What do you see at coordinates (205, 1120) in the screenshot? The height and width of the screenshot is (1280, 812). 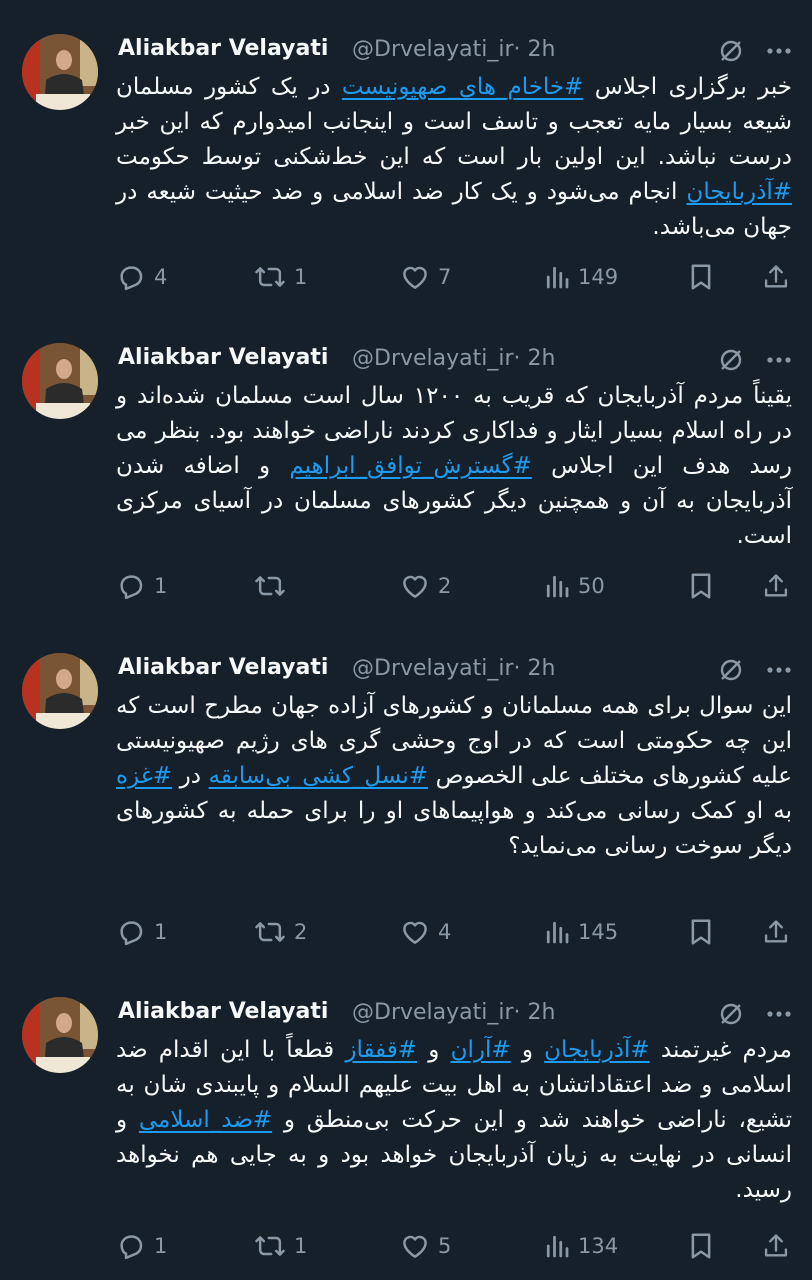 I see `hashtag-link: #ضد_اسلامی` at bounding box center [205, 1120].